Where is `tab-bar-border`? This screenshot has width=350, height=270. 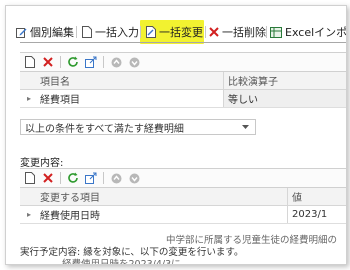 tab-bar-border is located at coordinates (183, 42).